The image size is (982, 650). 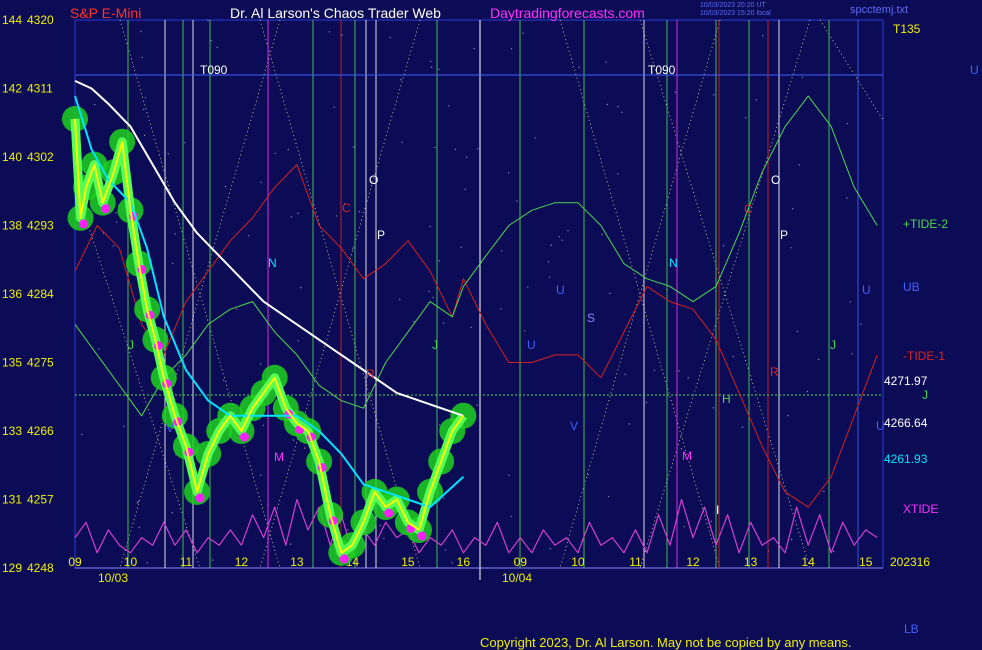 What do you see at coordinates (12, 157) in the screenshot?
I see `y-cycle-tick: 140` at bounding box center [12, 157].